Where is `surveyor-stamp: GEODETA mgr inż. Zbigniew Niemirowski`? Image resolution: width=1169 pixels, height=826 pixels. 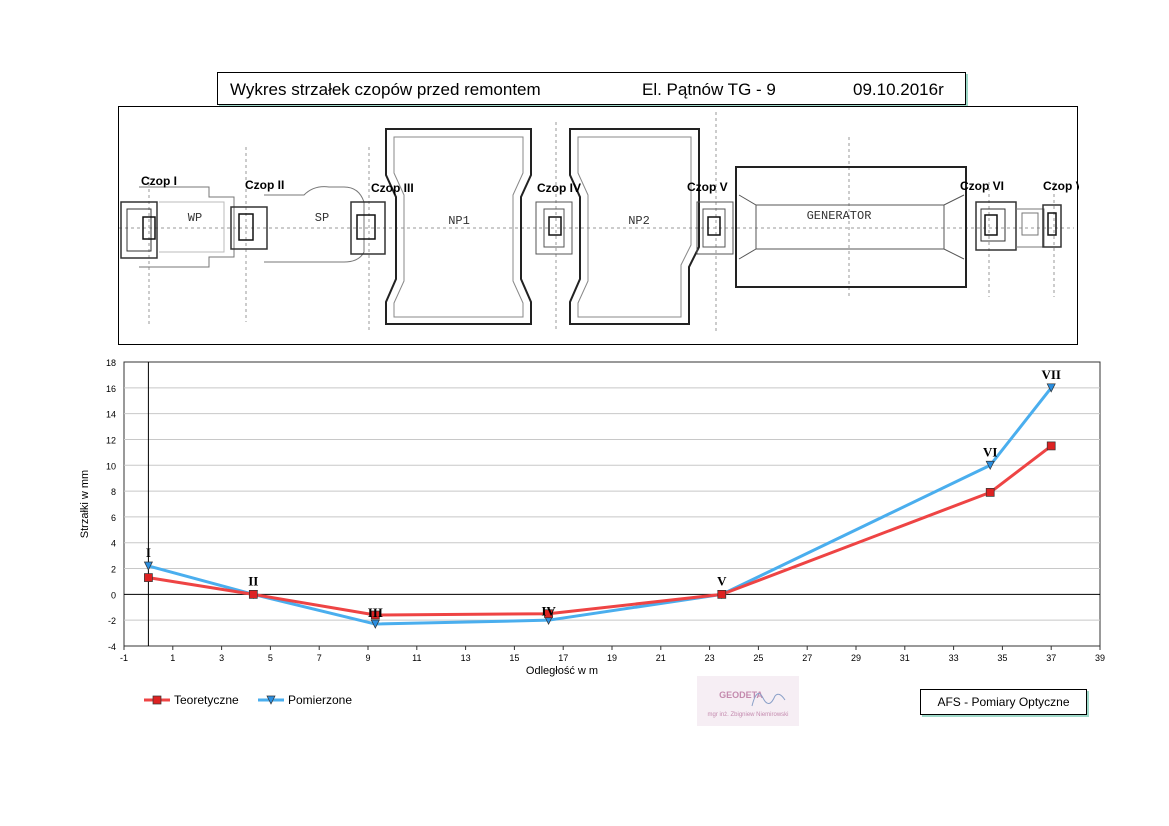 surveyor-stamp: GEODETA mgr inż. Zbigniew Niemirowski is located at coordinates (748, 701).